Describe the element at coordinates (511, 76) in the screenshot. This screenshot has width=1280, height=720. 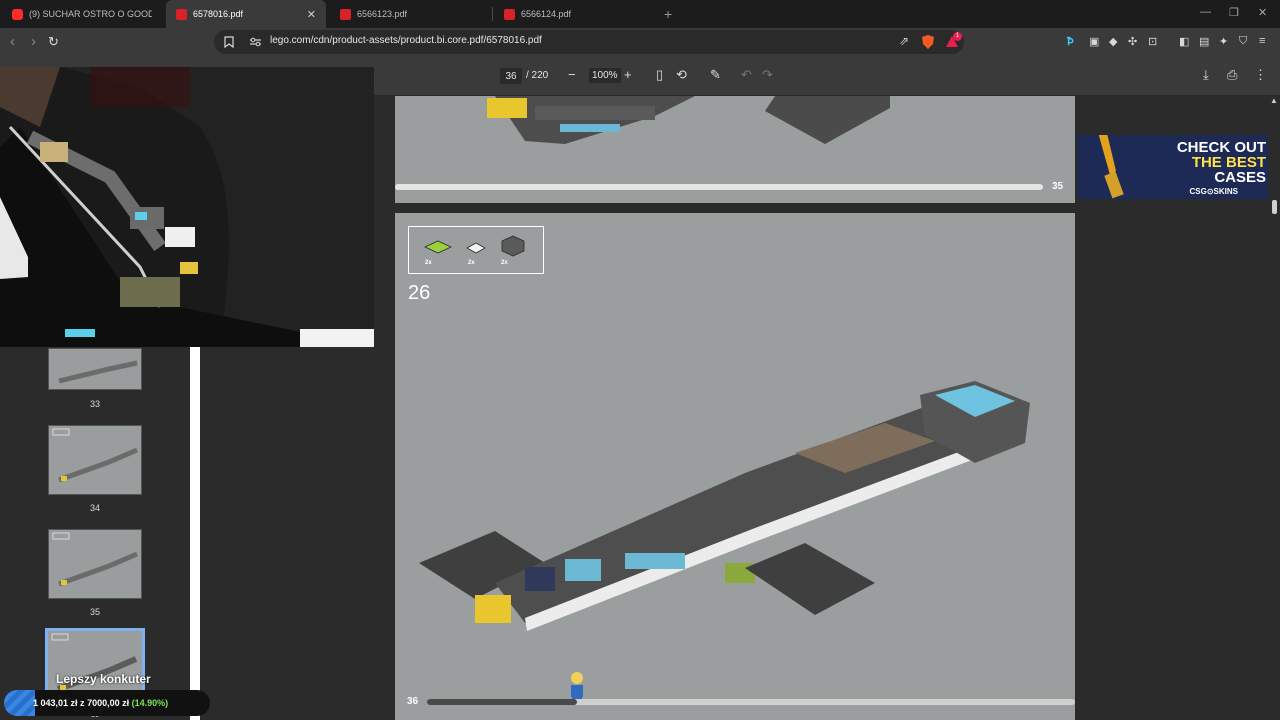
I see `page-number-input` at that location.